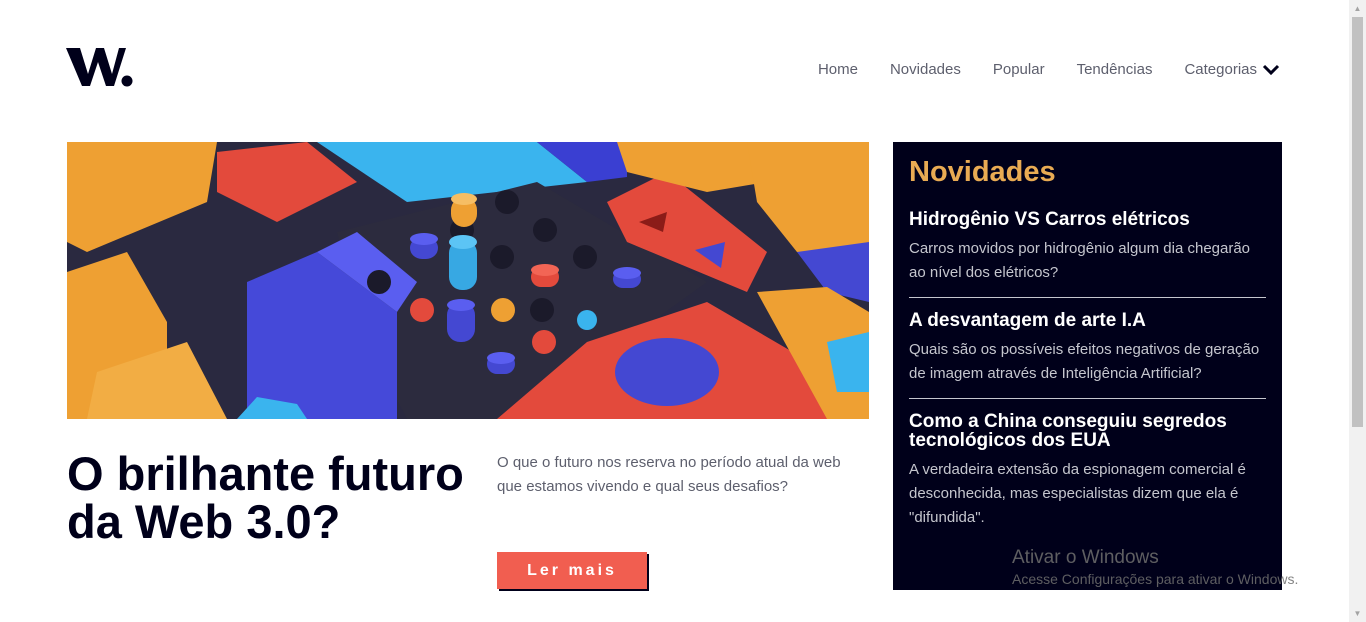  What do you see at coordinates (1271, 69) in the screenshot?
I see `chevron-down-icon` at bounding box center [1271, 69].